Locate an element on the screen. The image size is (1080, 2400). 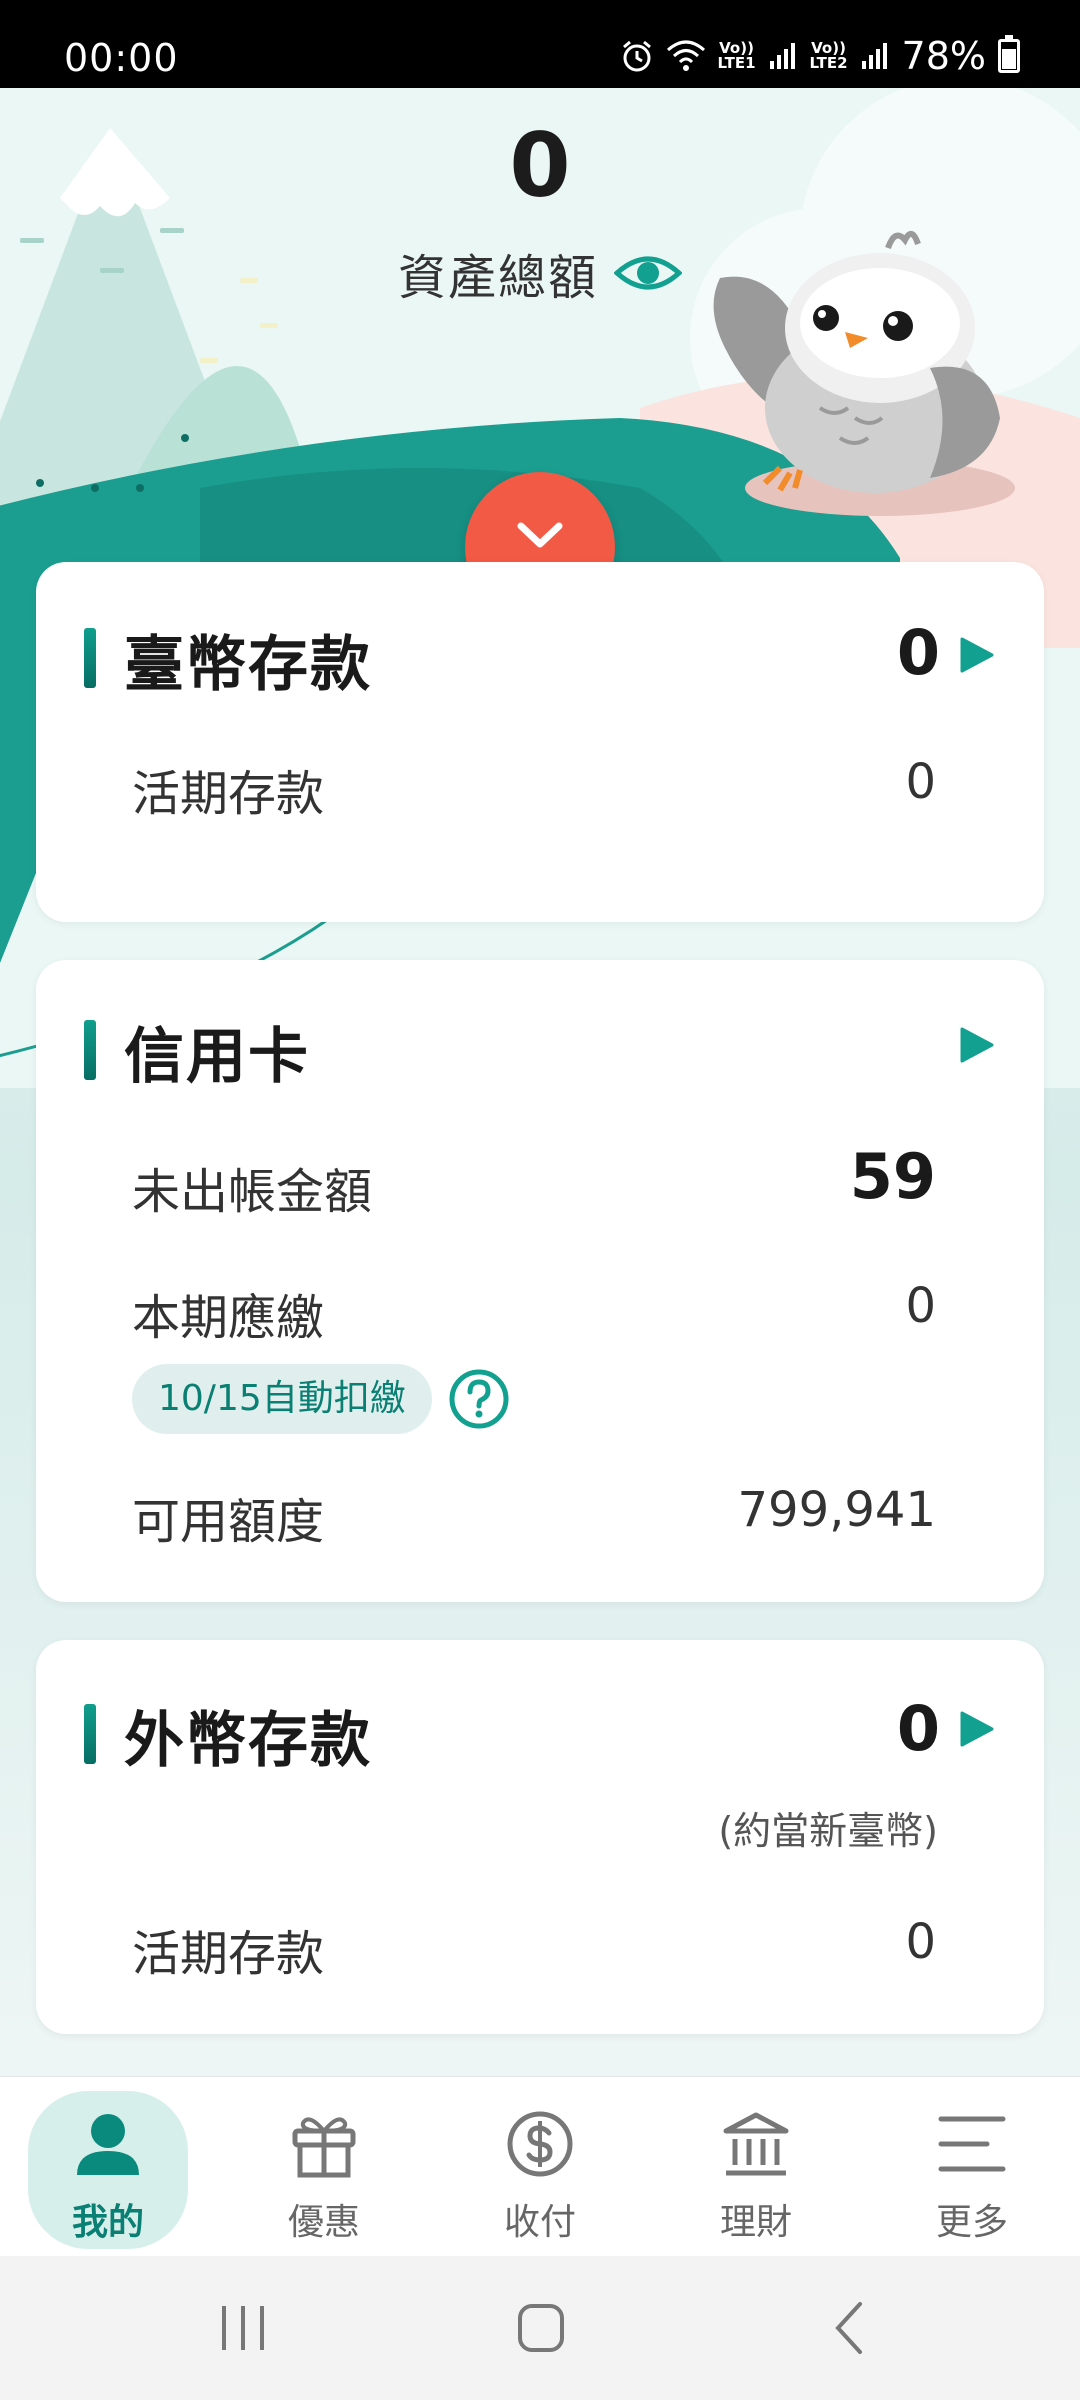
available-credit-label: 可用額度 is located at coordinates (228, 1522).